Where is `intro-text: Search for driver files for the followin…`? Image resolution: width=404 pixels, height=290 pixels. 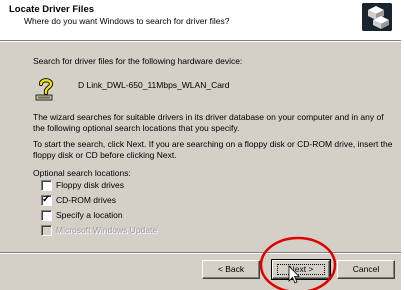
intro-text: Search for driver files for the followin… is located at coordinates (138, 61).